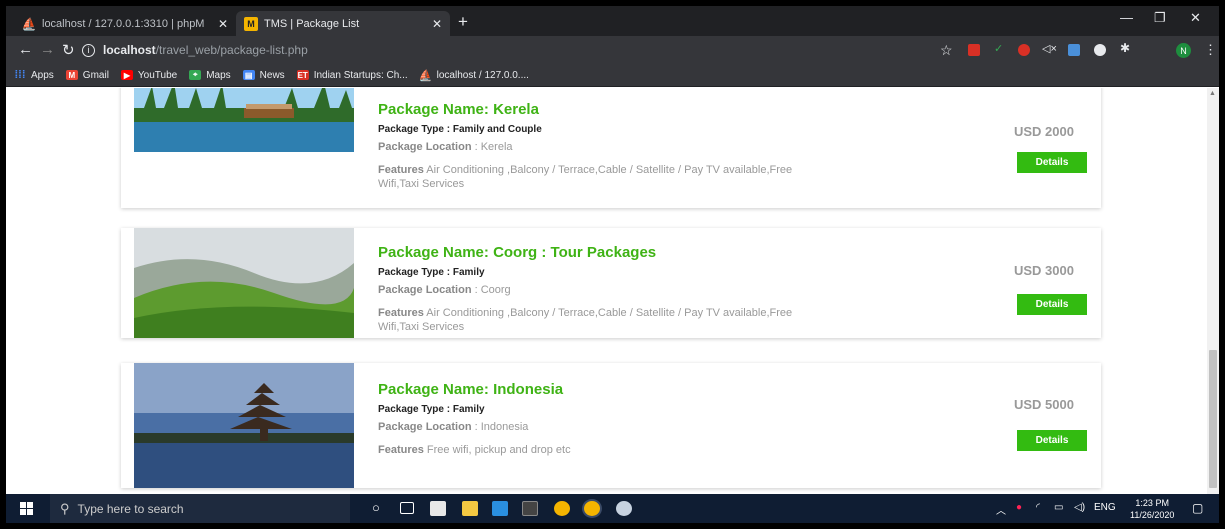  What do you see at coordinates (71, 75) in the screenshot?
I see `gmail-icon: M` at bounding box center [71, 75].